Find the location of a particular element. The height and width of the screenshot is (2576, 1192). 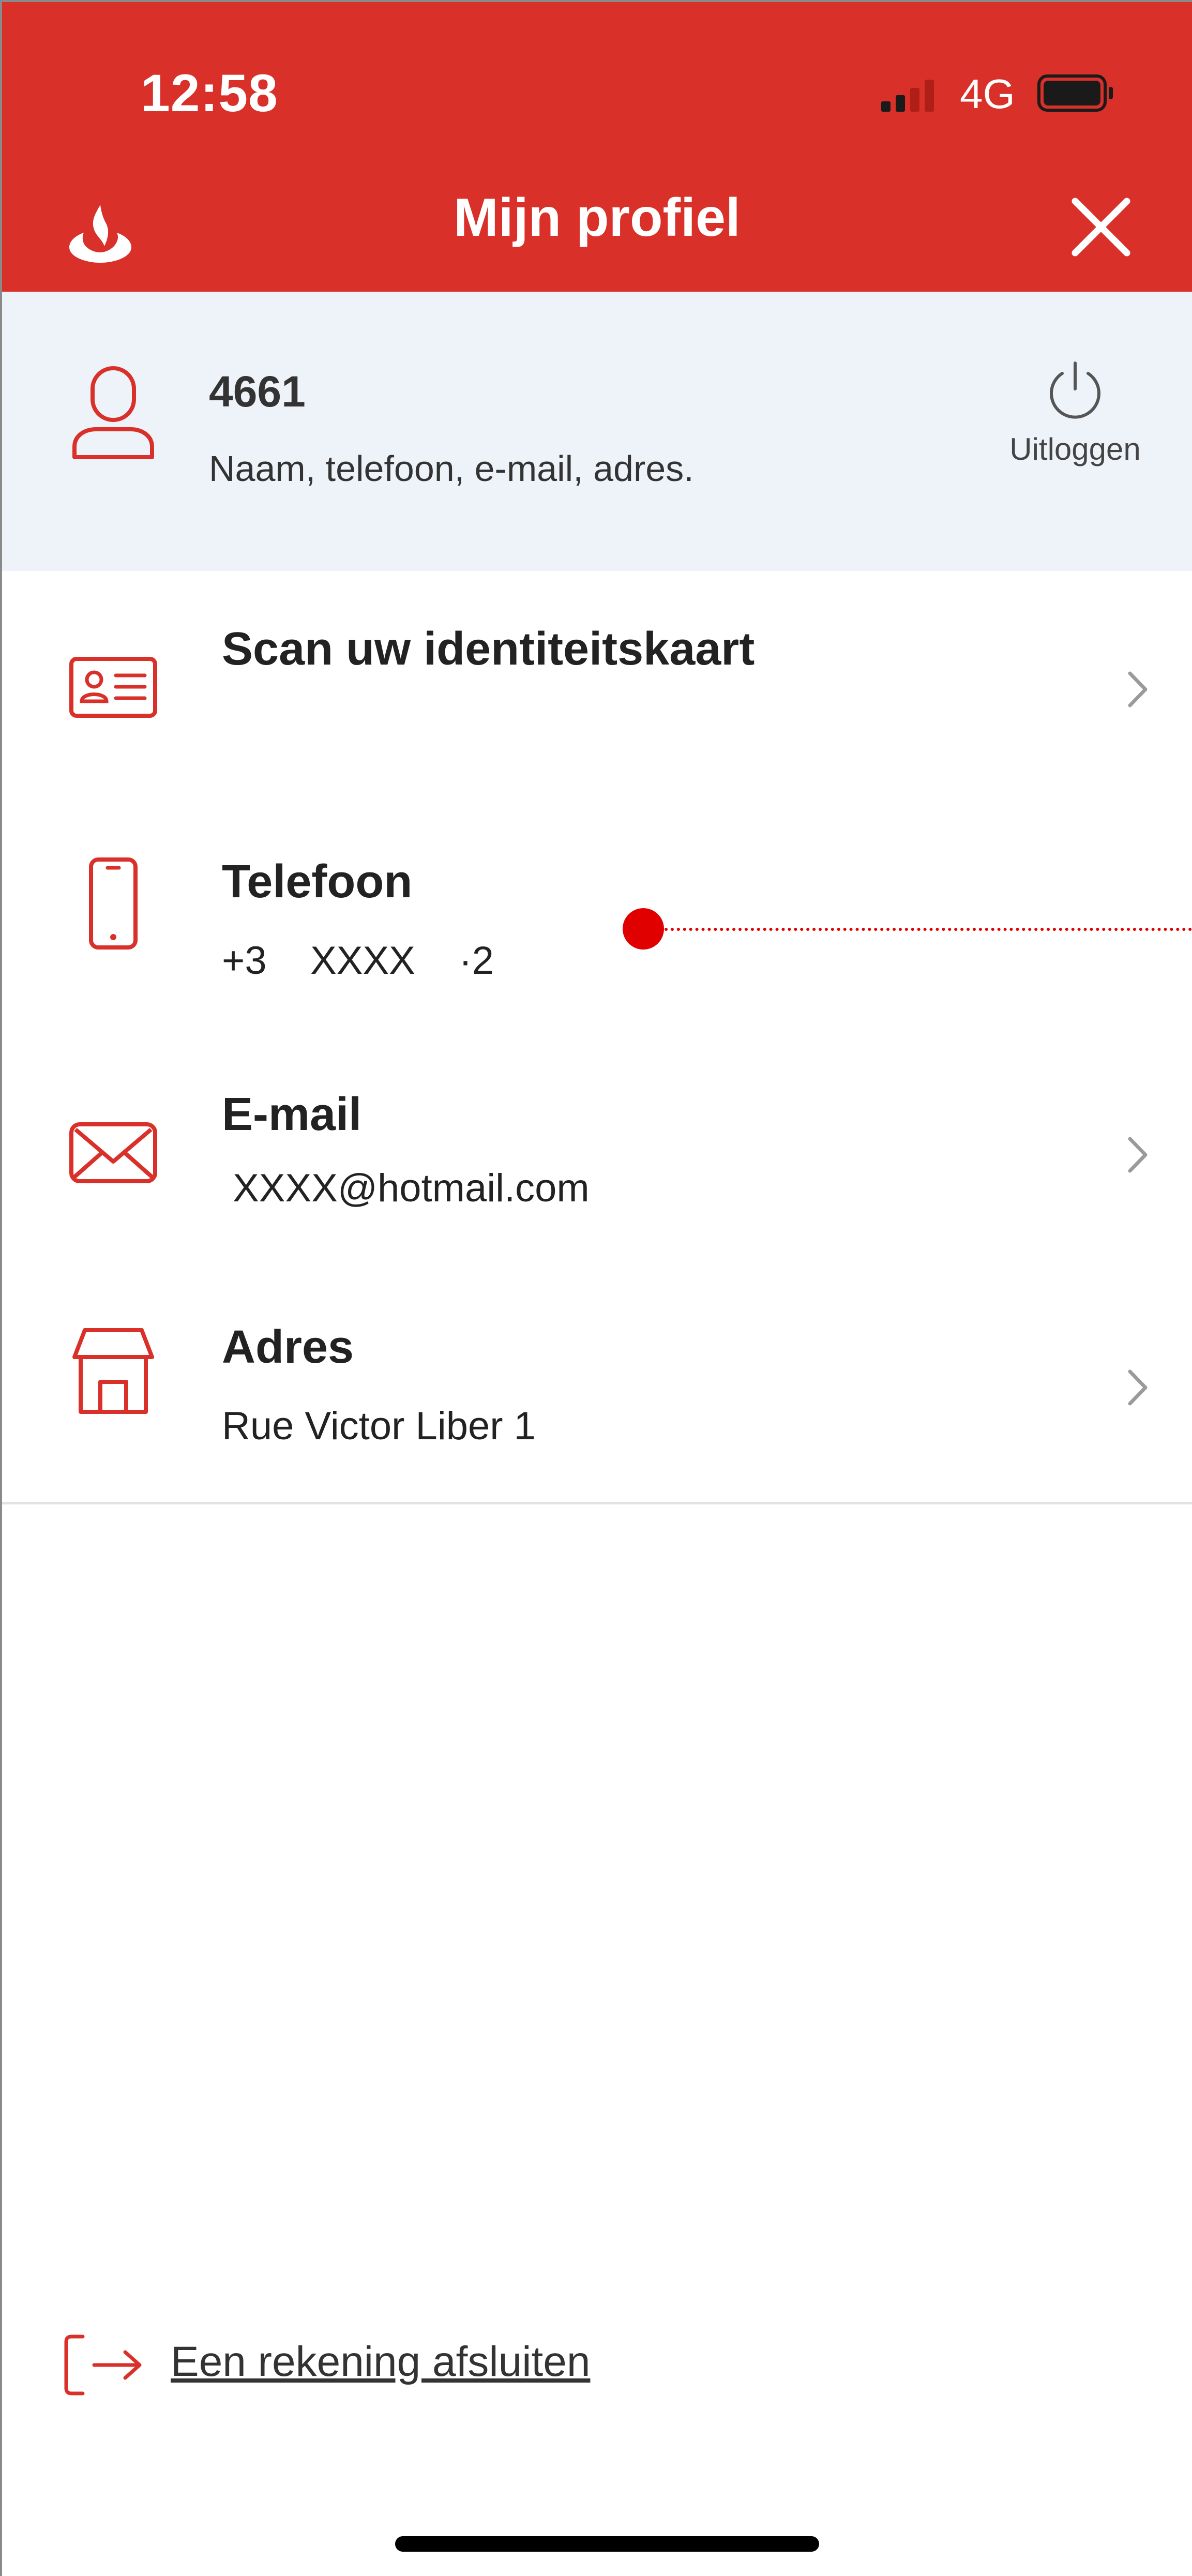

row-value-phone: +3 XXXX ·2 is located at coordinates (358, 961).